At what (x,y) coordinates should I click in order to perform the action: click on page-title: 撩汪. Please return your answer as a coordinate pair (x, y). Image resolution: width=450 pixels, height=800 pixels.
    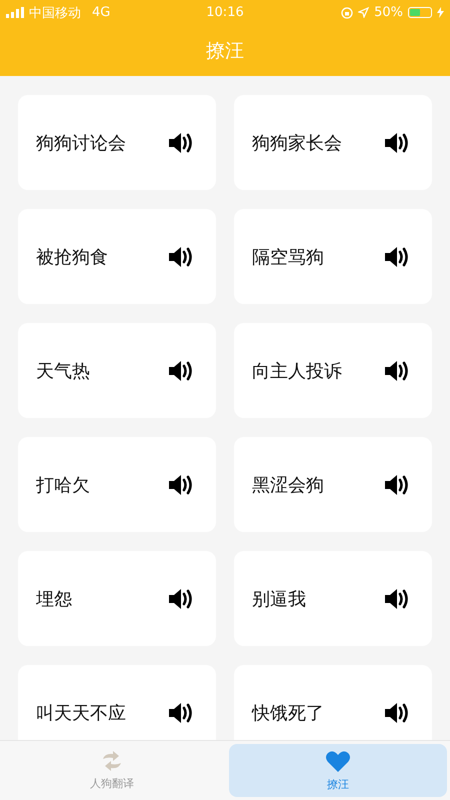
    Looking at the image, I should click on (225, 51).